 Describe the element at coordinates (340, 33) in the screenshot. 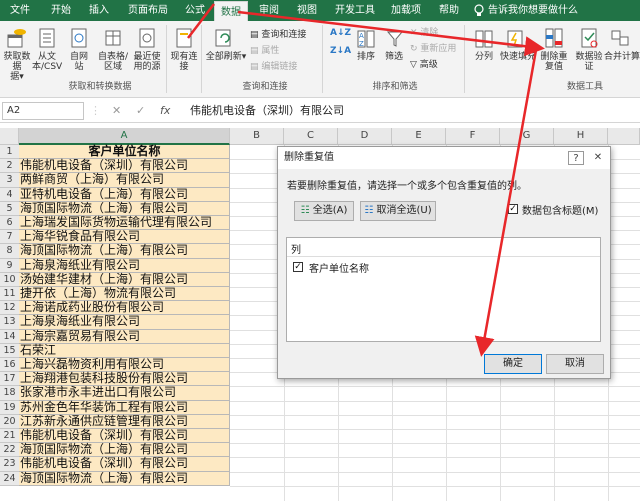

I see `sort-az-button: A↓Z` at that location.